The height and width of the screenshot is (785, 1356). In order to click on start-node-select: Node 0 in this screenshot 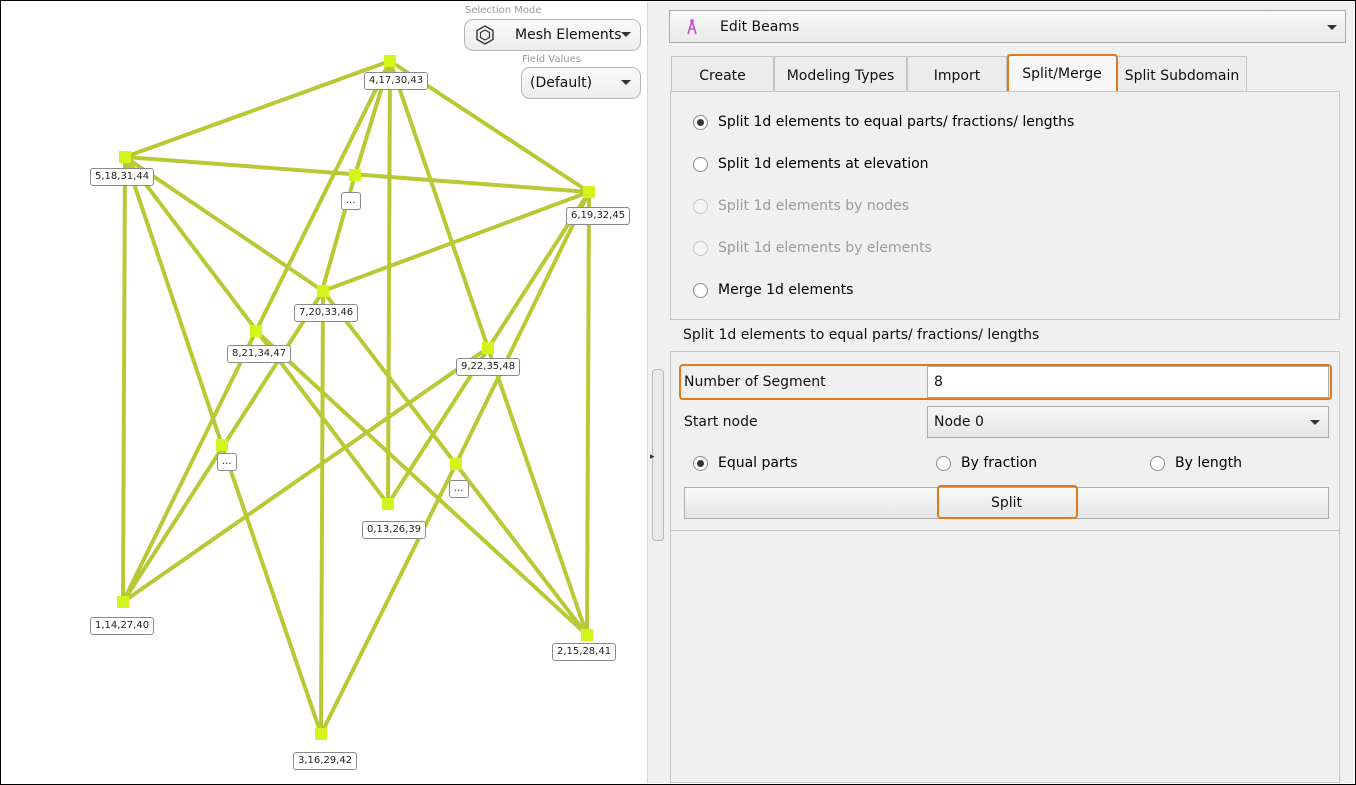, I will do `click(1128, 422)`.